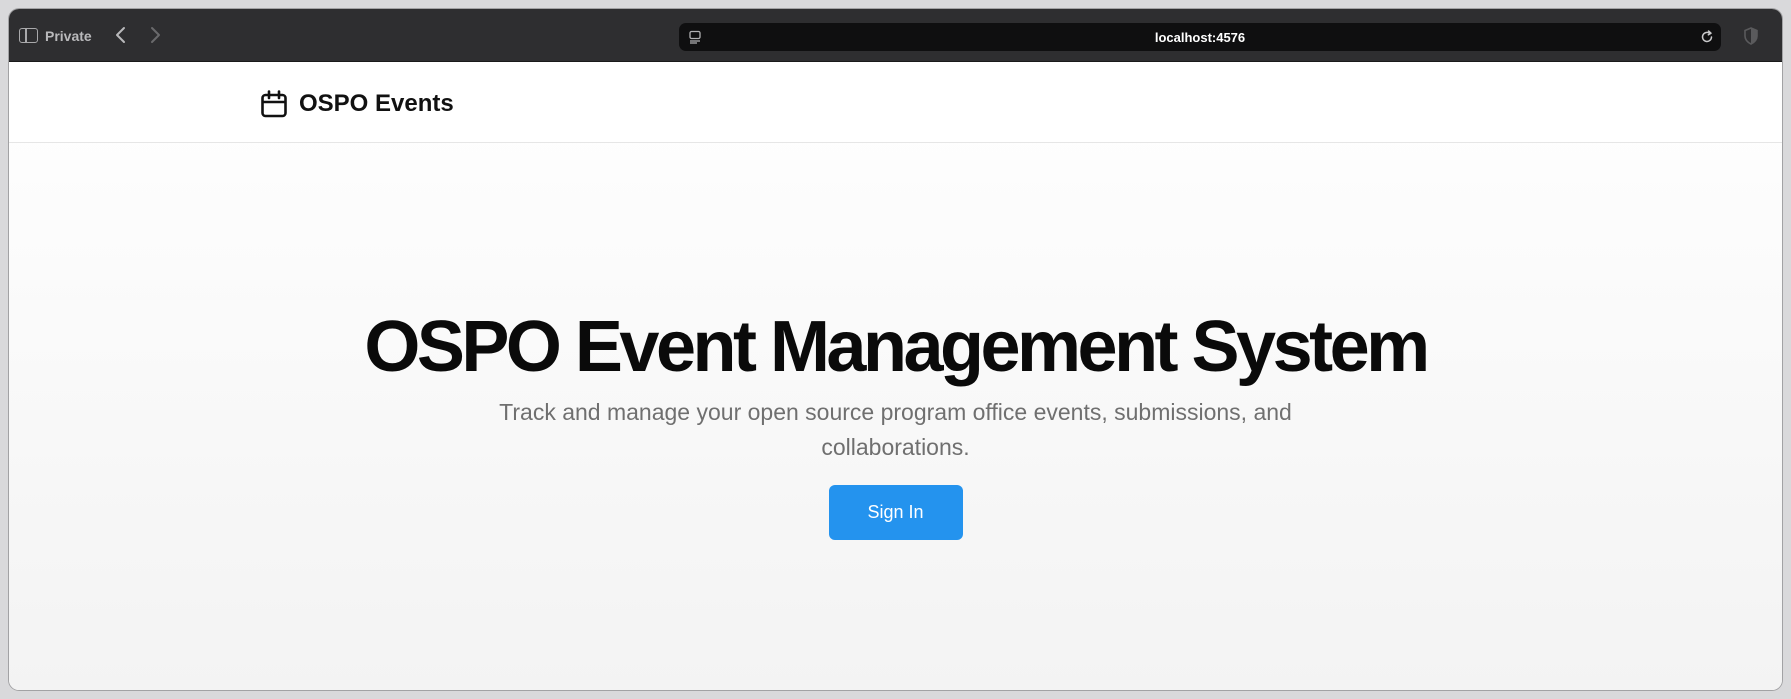 This screenshot has width=1791, height=699. I want to click on url-text: localhost:4576, so click(1200, 37).